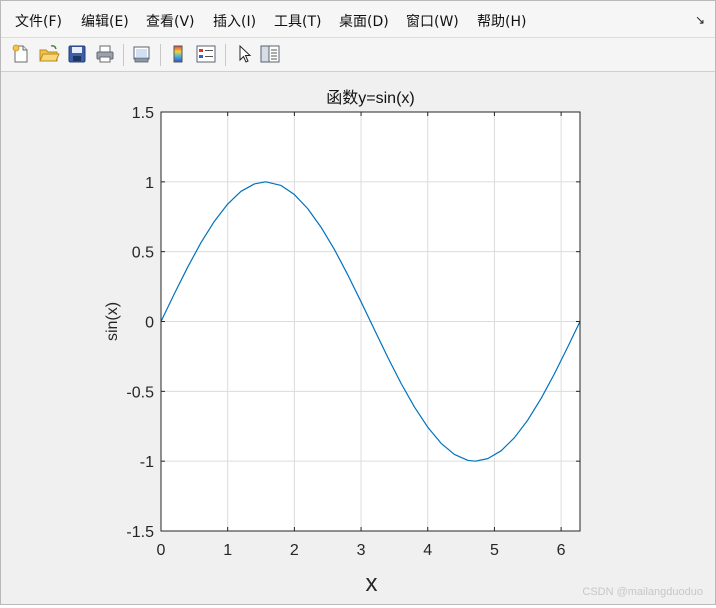  I want to click on x-tick-label: 3, so click(361, 550).